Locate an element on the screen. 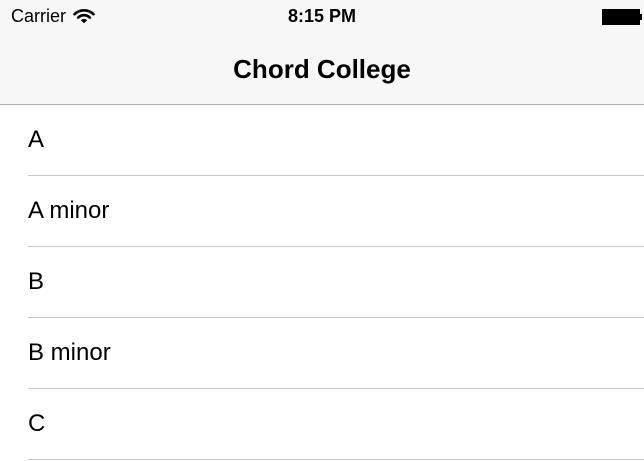  nav-title: Chord College is located at coordinates (322, 69).